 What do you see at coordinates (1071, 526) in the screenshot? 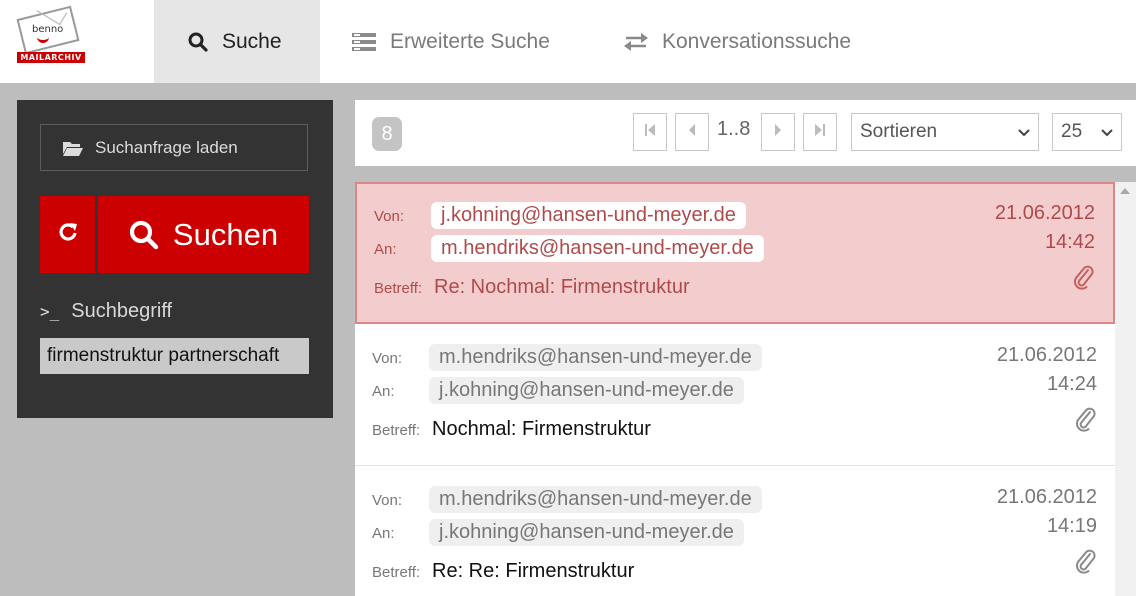
I see `message-time: 14:19` at bounding box center [1071, 526].